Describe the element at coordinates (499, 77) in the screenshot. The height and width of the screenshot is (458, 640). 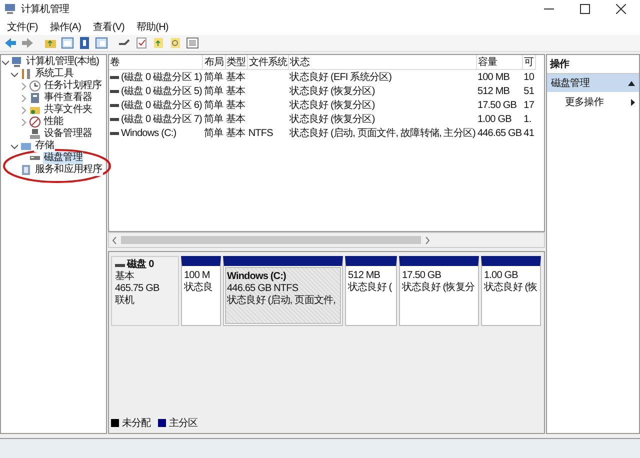
I see `table-cell: 100 MB` at that location.